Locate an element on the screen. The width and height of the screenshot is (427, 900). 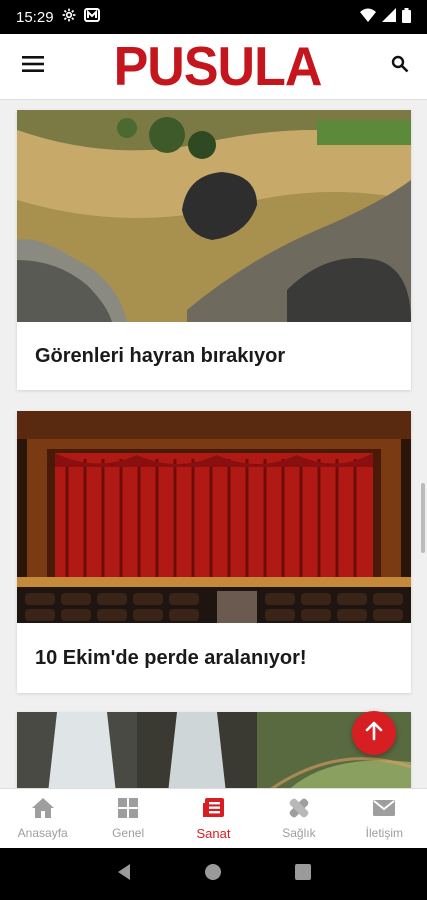
nav-item-iletisim: İletişim is located at coordinates (384, 818).